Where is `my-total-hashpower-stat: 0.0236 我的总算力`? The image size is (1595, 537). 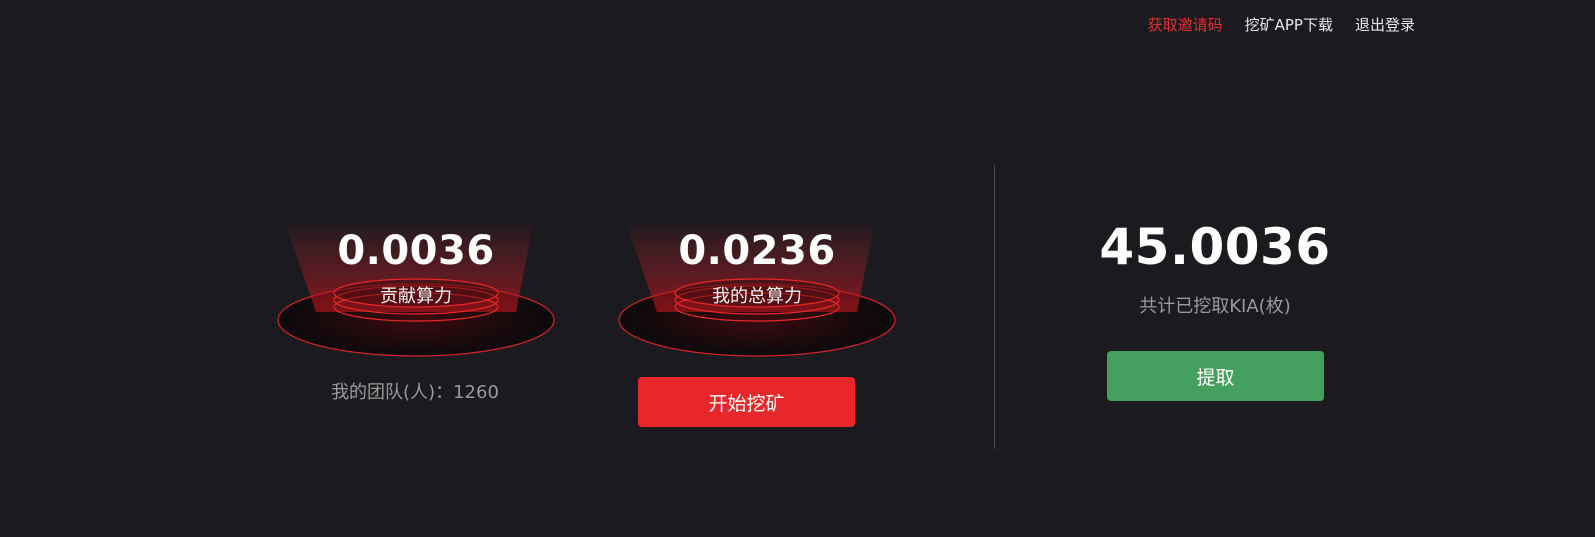 my-total-hashpower-stat: 0.0236 我的总算力 is located at coordinates (757, 300).